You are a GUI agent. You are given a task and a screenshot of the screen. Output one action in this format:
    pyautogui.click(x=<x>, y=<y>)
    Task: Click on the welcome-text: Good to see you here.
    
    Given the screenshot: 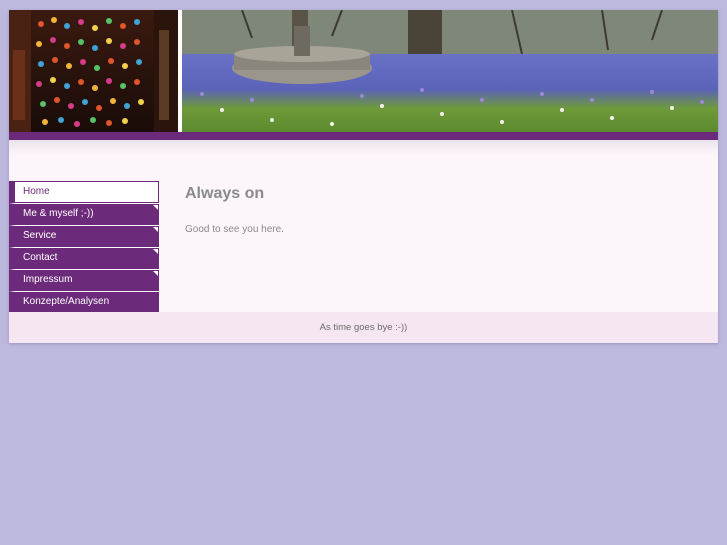 What is the action you would take?
    pyautogui.click(x=234, y=229)
    